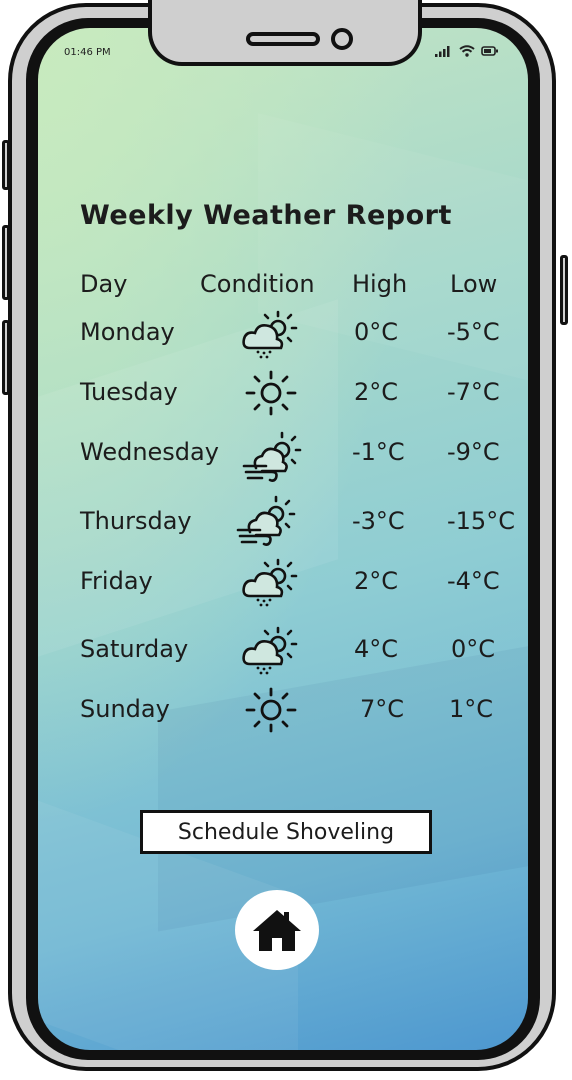 This screenshot has width=572, height=1080. Describe the element at coordinates (382, 709) in the screenshot. I see `high-temp: 7°C` at that location.